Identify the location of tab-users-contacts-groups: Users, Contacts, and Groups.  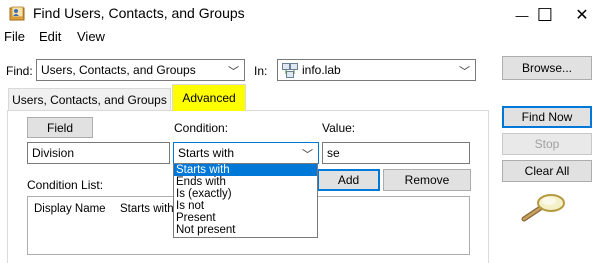
(89, 99).